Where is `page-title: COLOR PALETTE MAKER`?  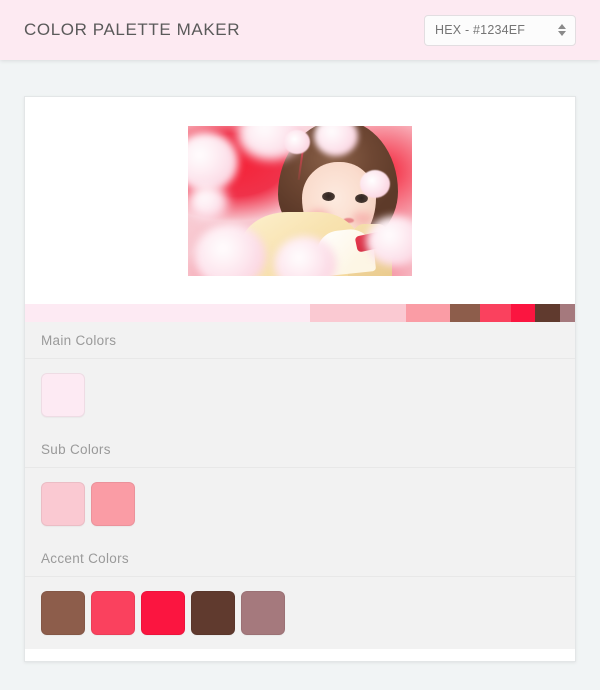
page-title: COLOR PALETTE MAKER is located at coordinates (132, 29).